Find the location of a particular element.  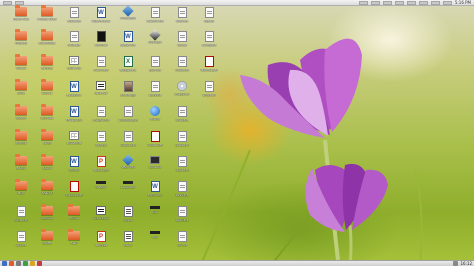

desktop-icon-word: W Form.doc is located at coordinates (155, 193).